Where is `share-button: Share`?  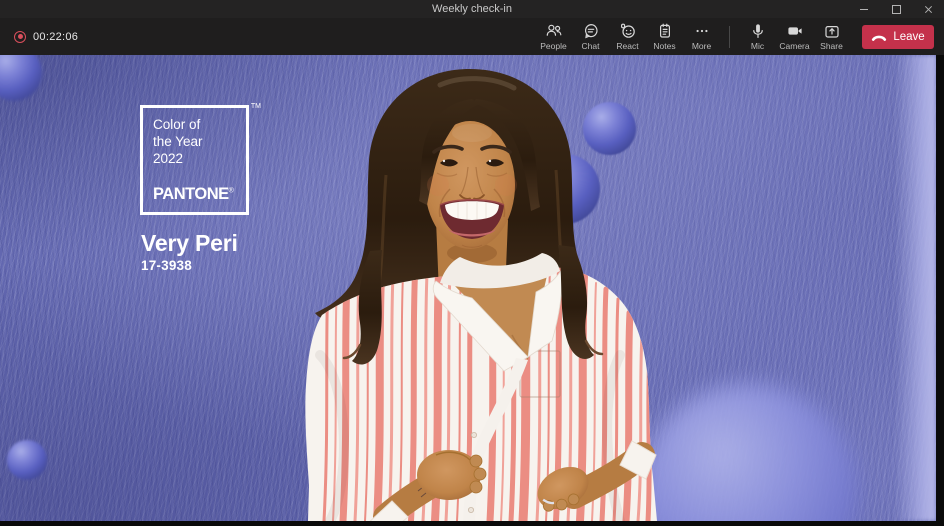
share-button: Share is located at coordinates (831, 37).